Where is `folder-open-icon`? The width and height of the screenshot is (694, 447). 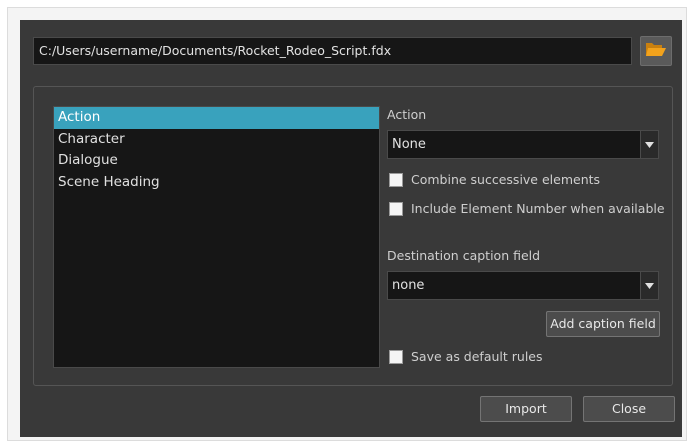 folder-open-icon is located at coordinates (656, 51).